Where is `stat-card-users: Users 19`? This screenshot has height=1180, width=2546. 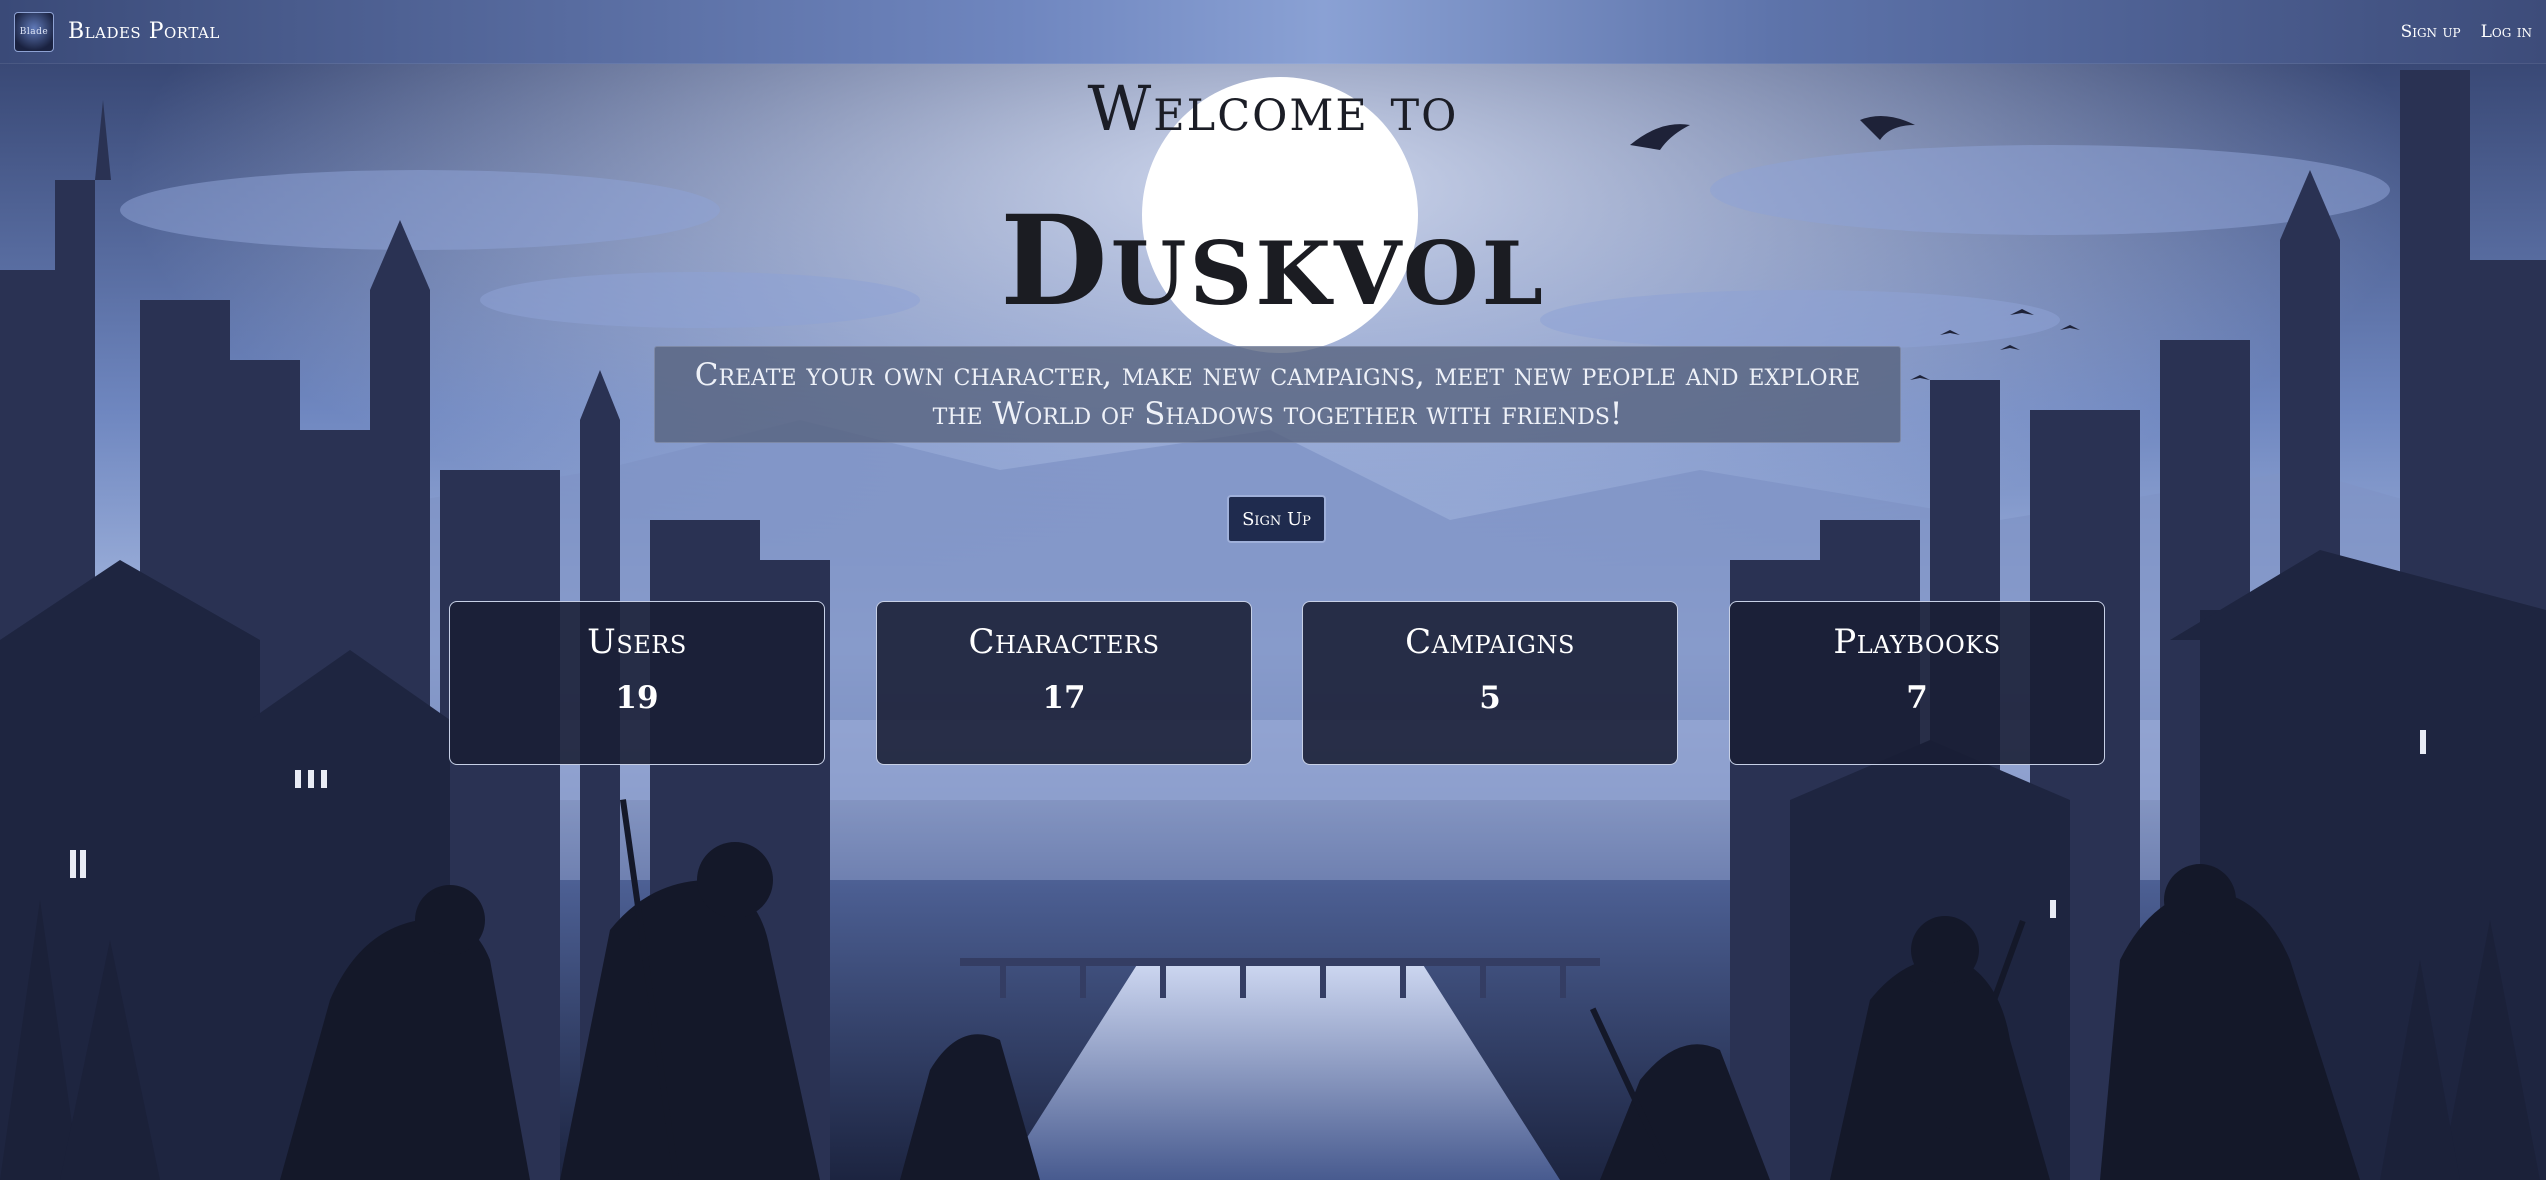
stat-card-users: Users 19 is located at coordinates (637, 683).